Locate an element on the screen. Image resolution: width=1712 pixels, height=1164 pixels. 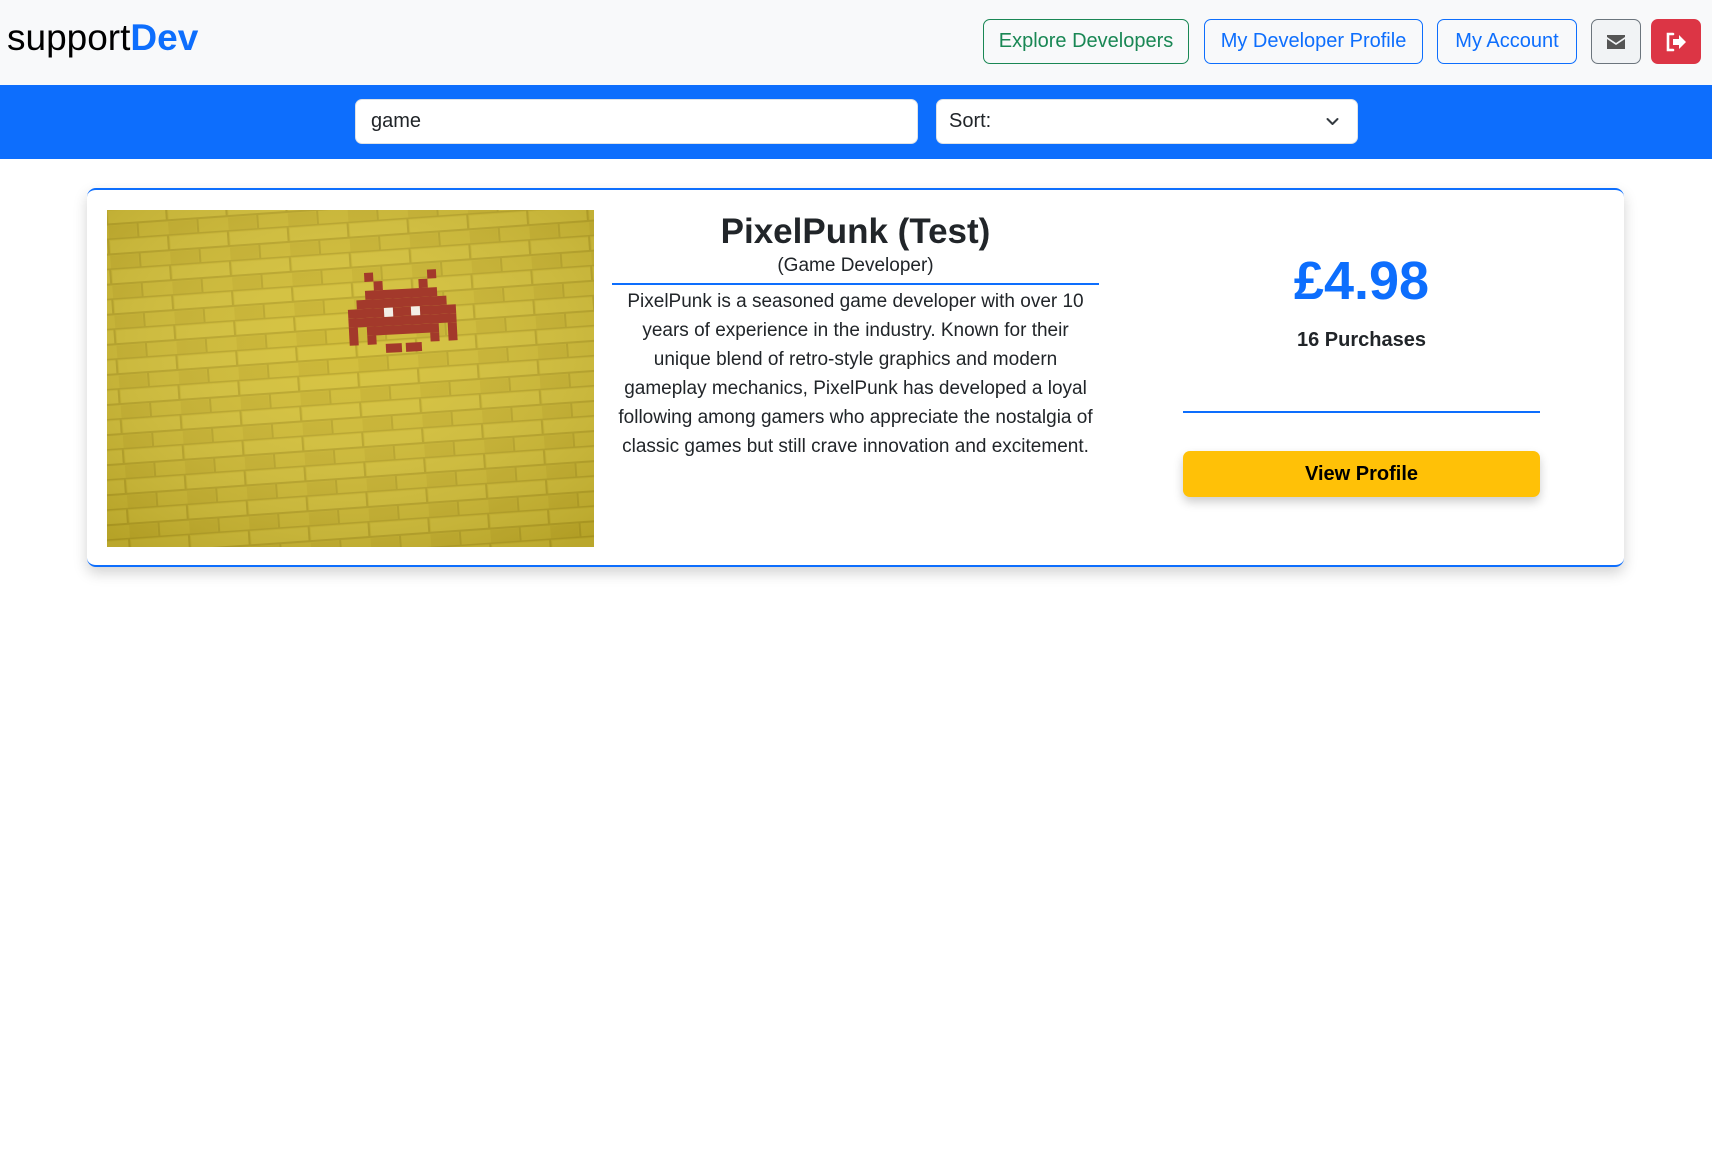
envelope-icon is located at coordinates (1616, 41).